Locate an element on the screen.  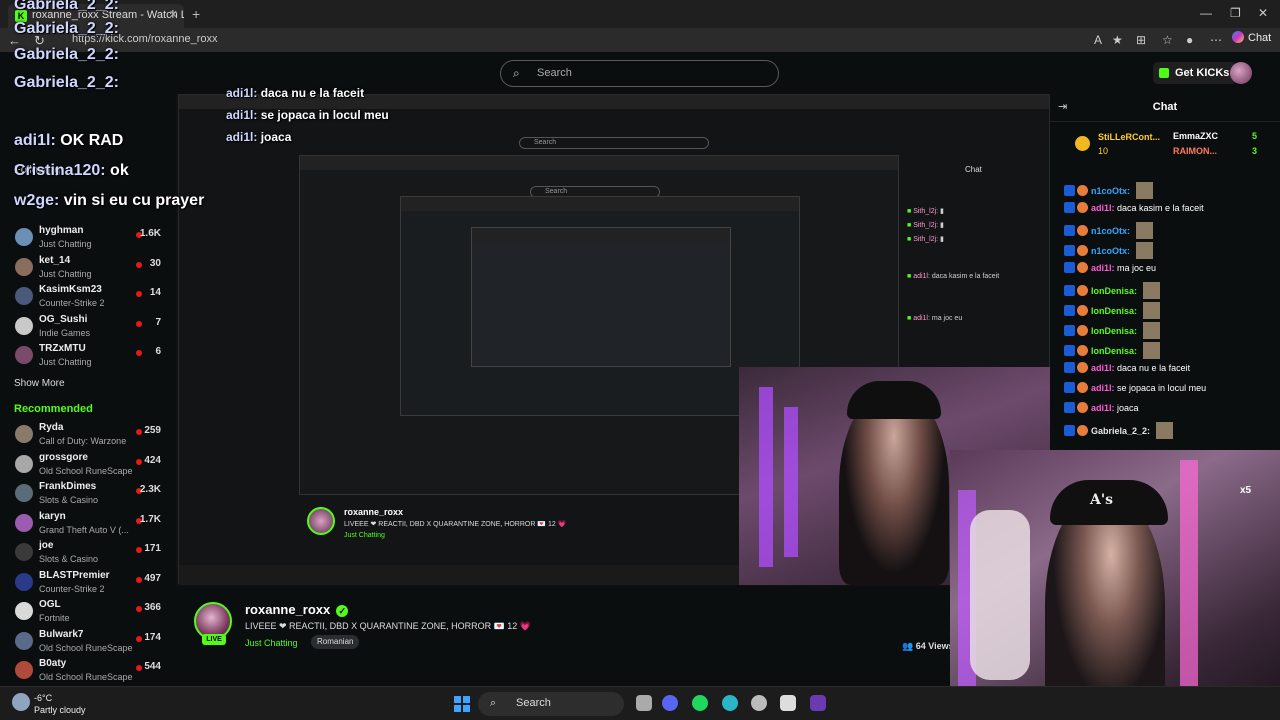
channel-category: Old School RuneScape is located at coordinates (86, 470).